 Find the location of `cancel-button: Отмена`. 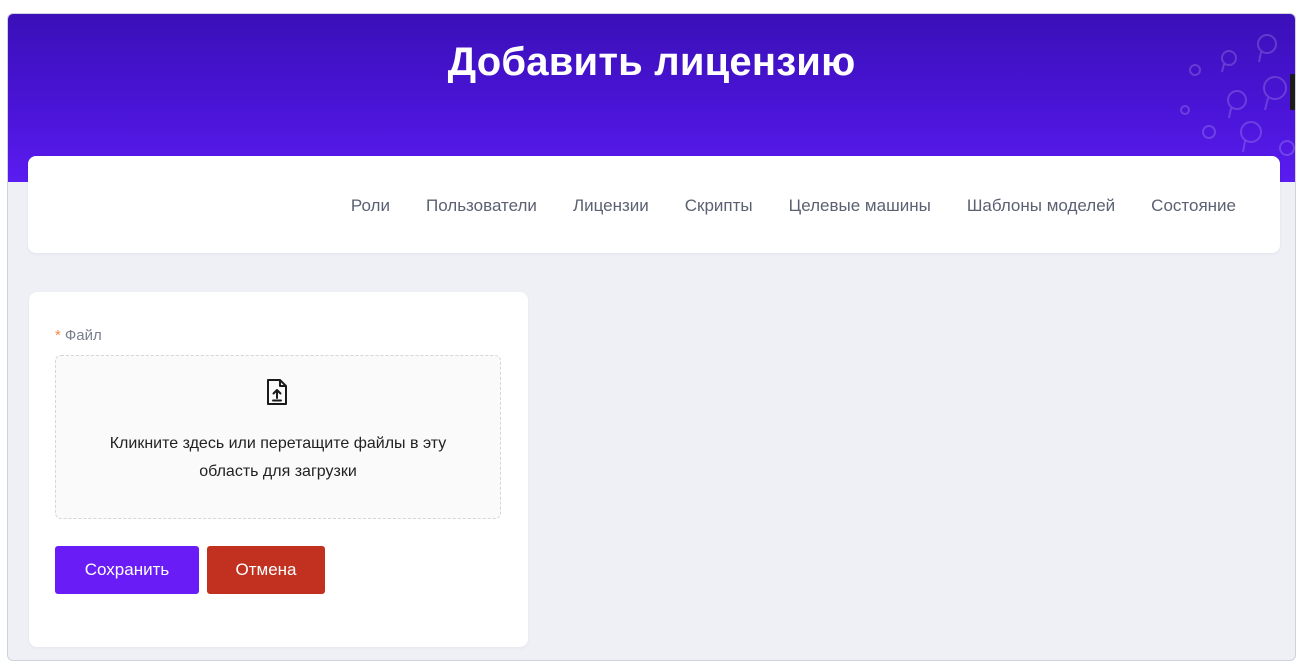

cancel-button: Отмена is located at coordinates (266, 570).